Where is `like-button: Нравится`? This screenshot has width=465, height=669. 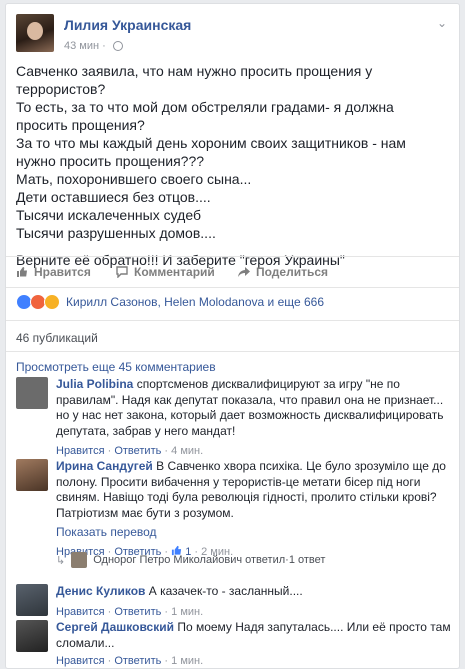
like-button: Нравится is located at coordinates (53, 272).